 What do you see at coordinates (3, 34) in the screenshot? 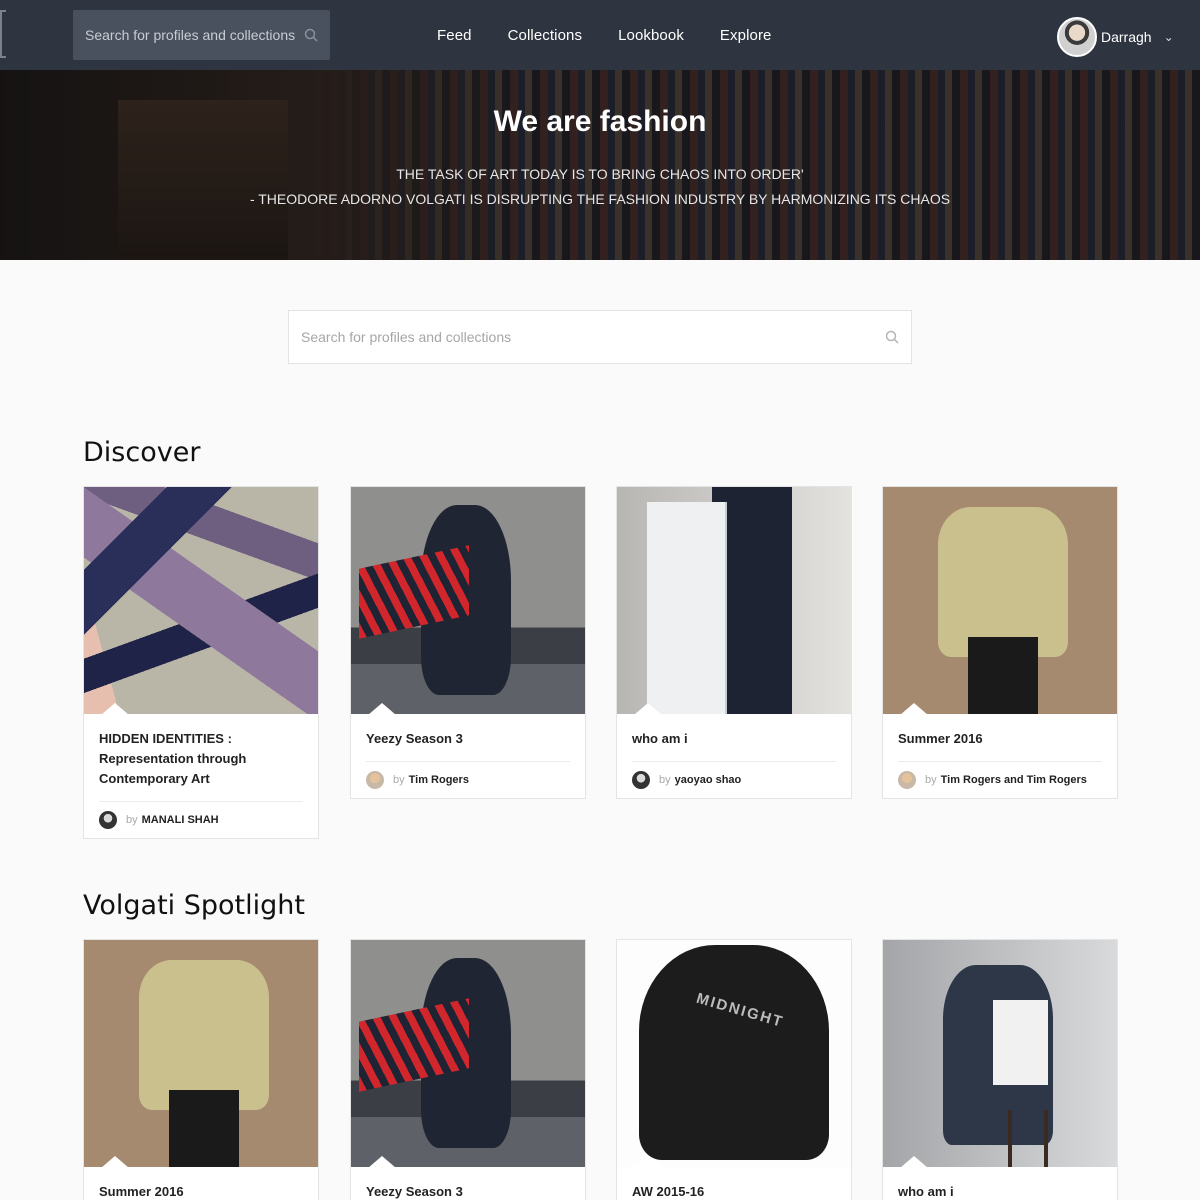
I see `window-edge` at bounding box center [3, 34].